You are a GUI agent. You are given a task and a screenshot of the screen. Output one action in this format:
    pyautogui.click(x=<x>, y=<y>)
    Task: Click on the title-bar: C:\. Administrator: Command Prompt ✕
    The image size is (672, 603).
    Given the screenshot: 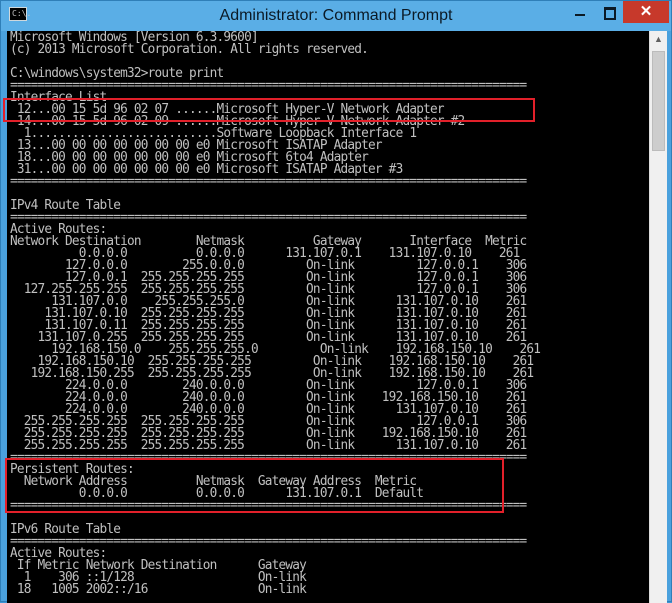 What is the action you would take?
    pyautogui.click(x=336, y=16)
    